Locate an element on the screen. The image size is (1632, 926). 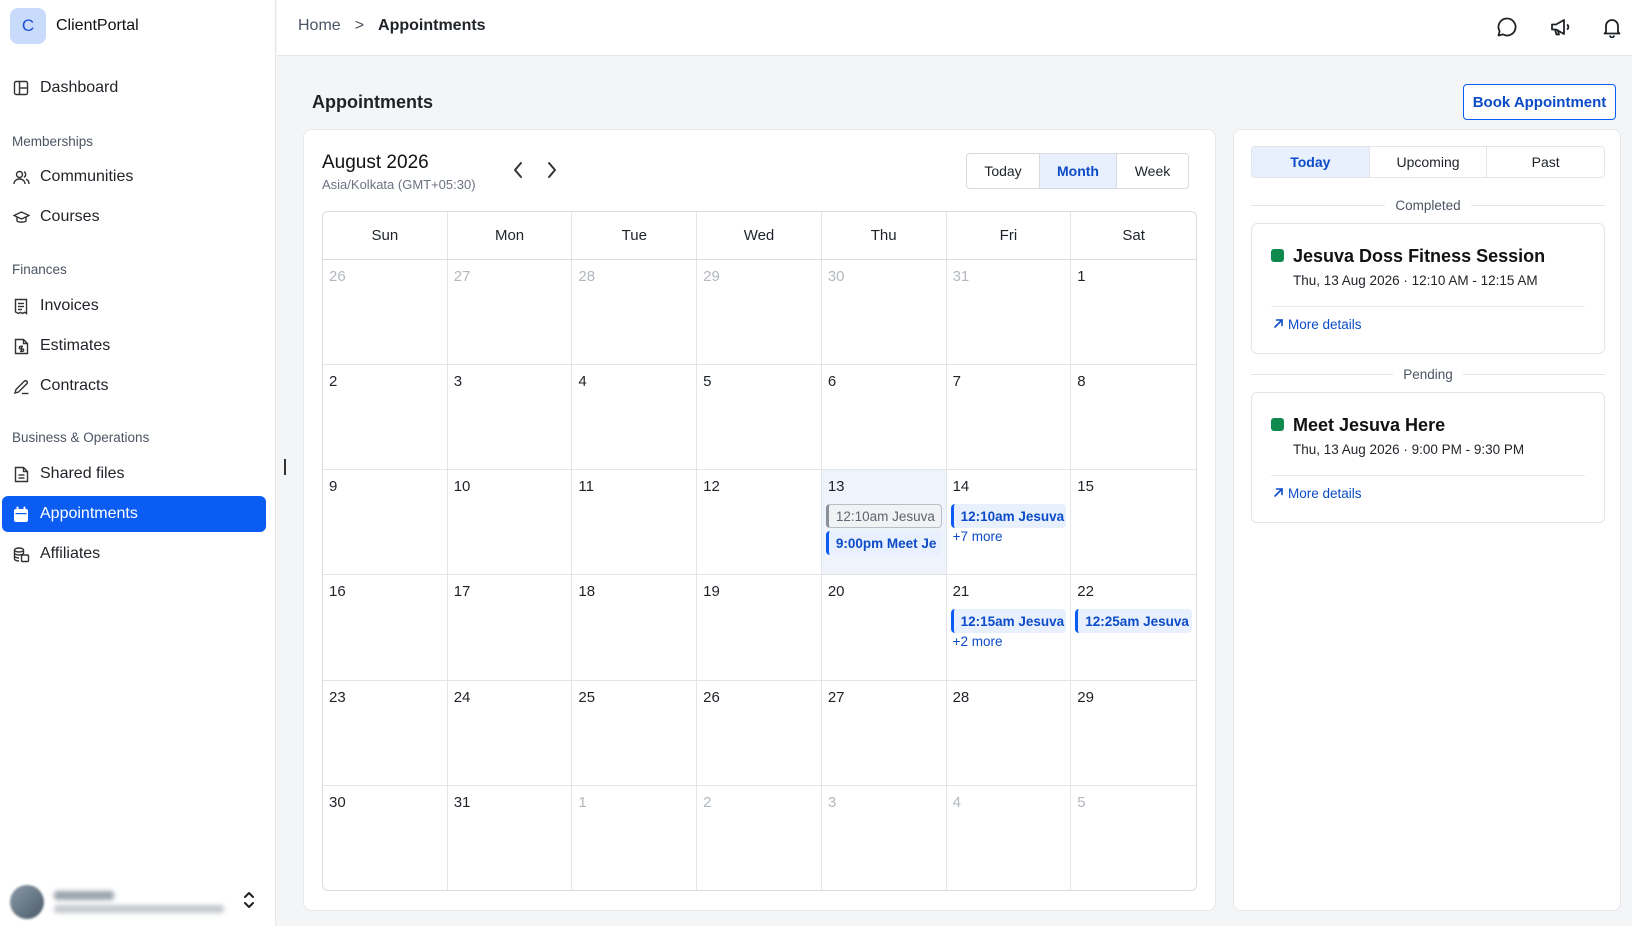
calendar-event: 12:25am Jesuva is located at coordinates (1133, 621).